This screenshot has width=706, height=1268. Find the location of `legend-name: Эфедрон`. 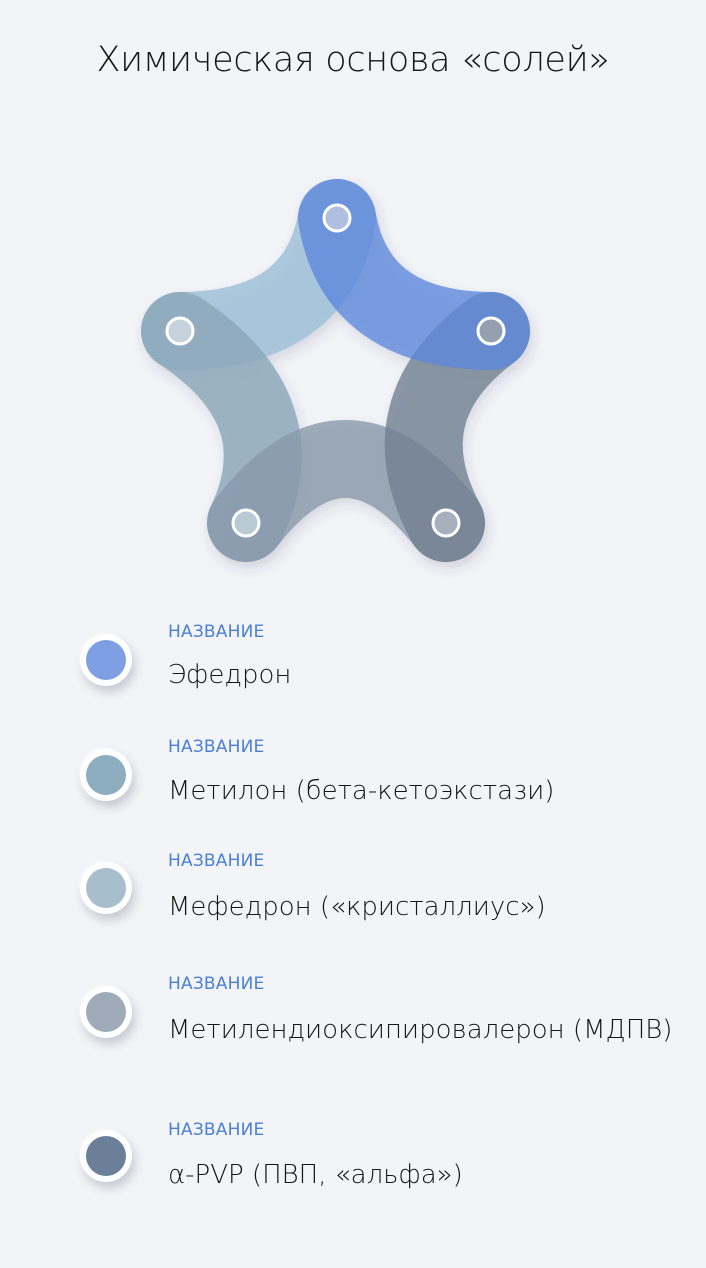

legend-name: Эфедрон is located at coordinates (230, 675).